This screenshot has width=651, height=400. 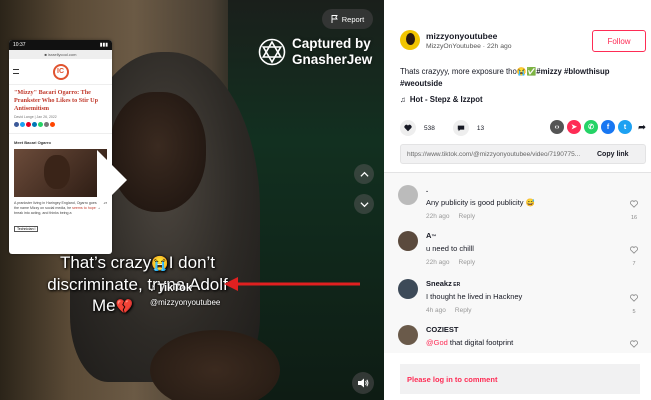 What do you see at coordinates (526, 71) in the screenshot?
I see `emoji-icons: 😭✅` at bounding box center [526, 71].